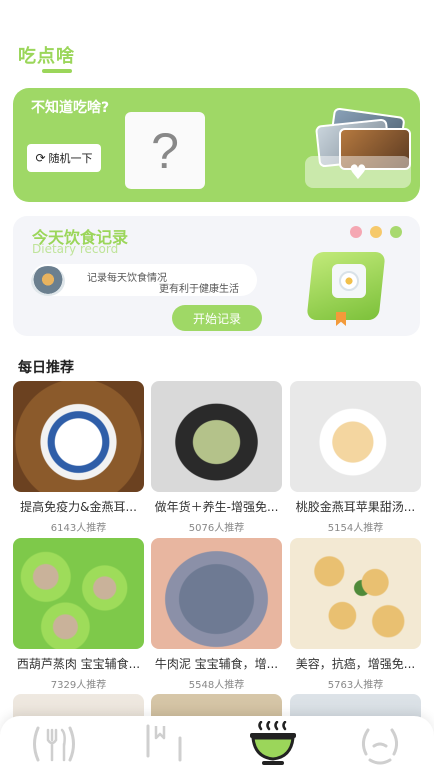  I want to click on refresh-icon: ⟳, so click(40, 158).